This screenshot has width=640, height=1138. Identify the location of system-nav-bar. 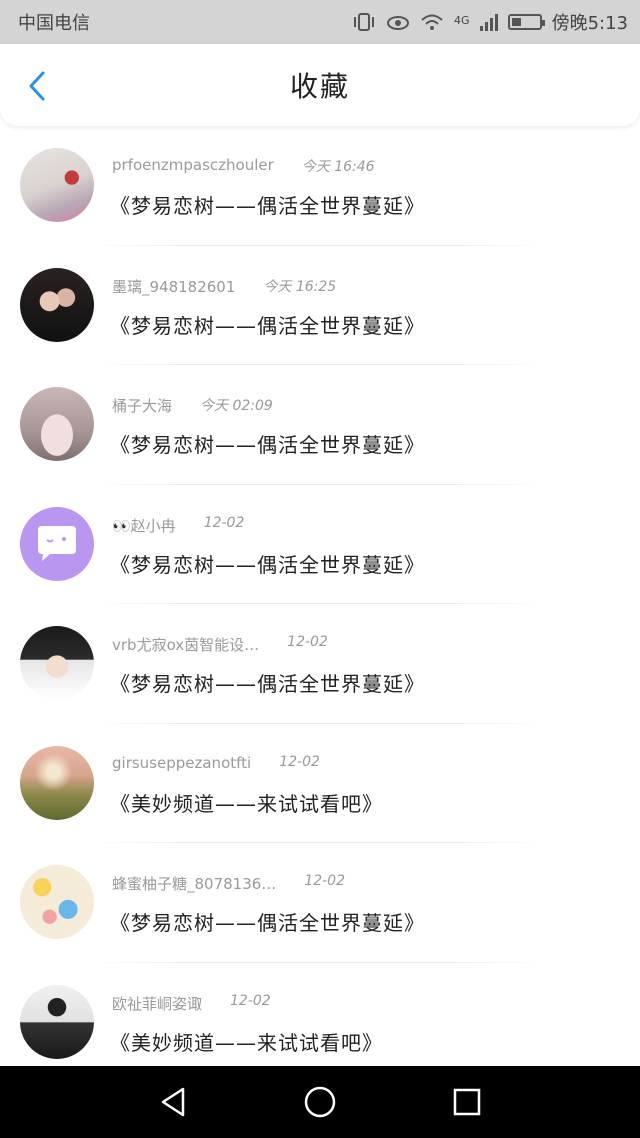
(320, 1102).